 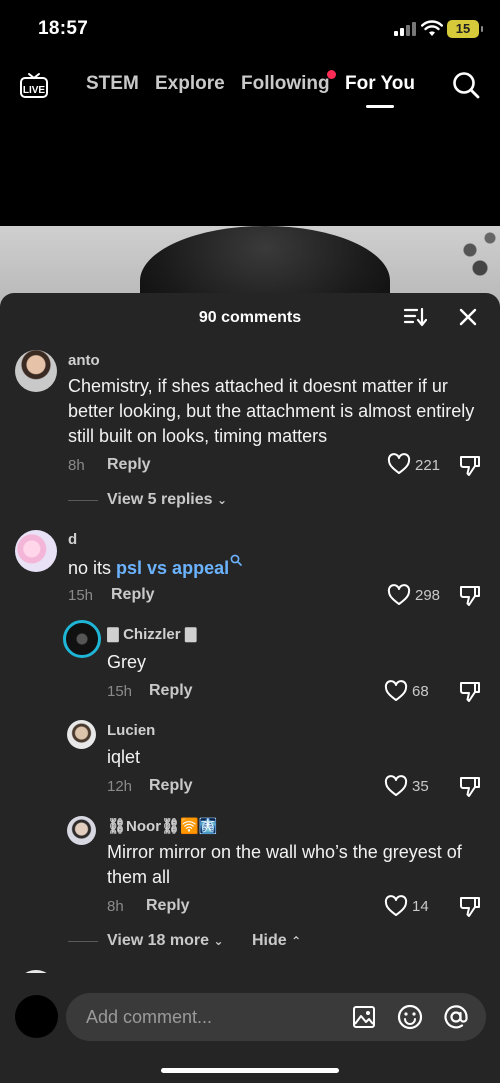 What do you see at coordinates (120, 691) in the screenshot?
I see `reply-time: 15h` at bounding box center [120, 691].